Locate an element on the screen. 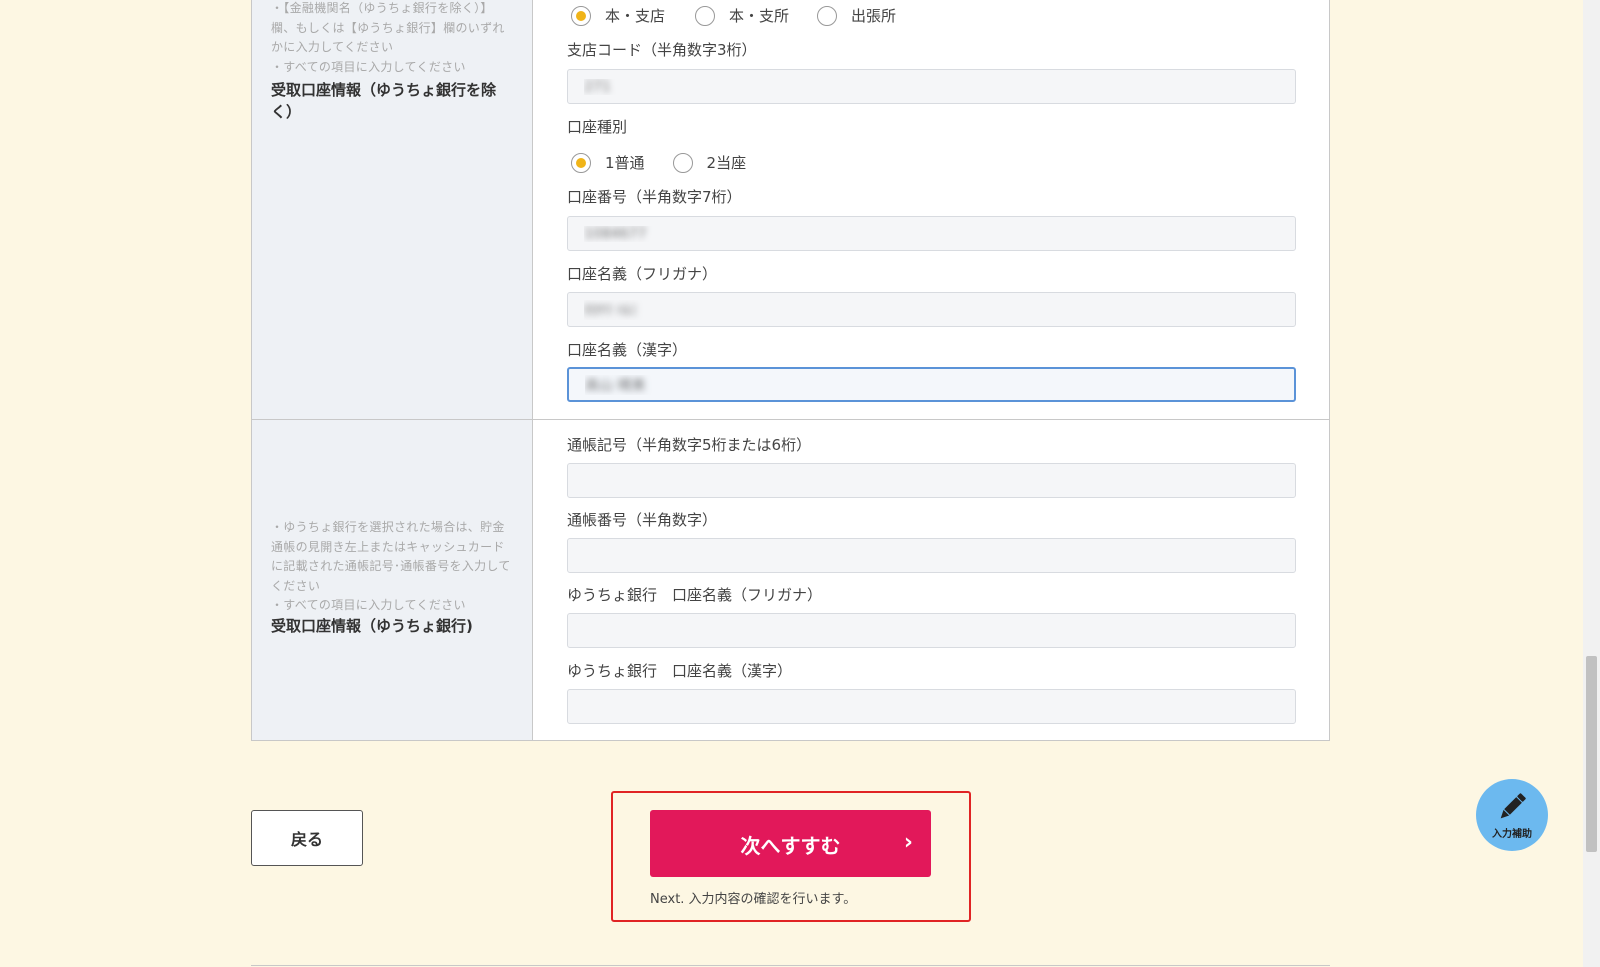 This screenshot has width=1600, height=967. radio-label: 1普通 is located at coordinates (625, 163).